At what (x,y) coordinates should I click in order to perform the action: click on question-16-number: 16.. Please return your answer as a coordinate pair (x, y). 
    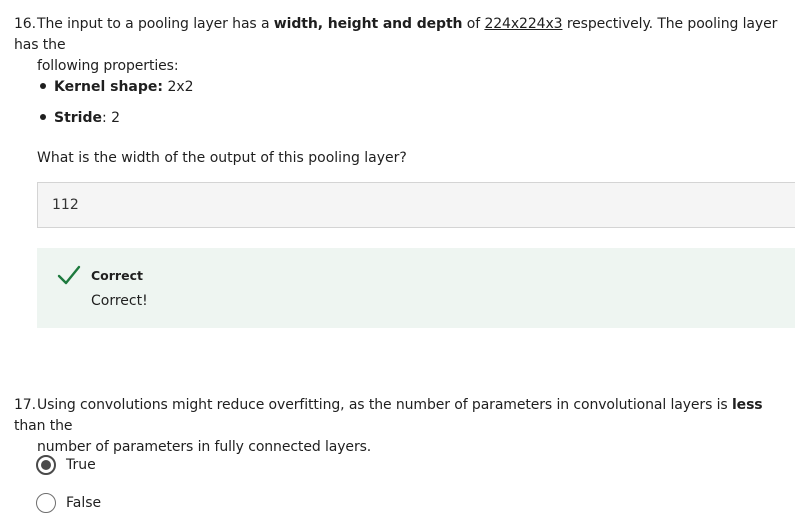
    Looking at the image, I should click on (25, 24).